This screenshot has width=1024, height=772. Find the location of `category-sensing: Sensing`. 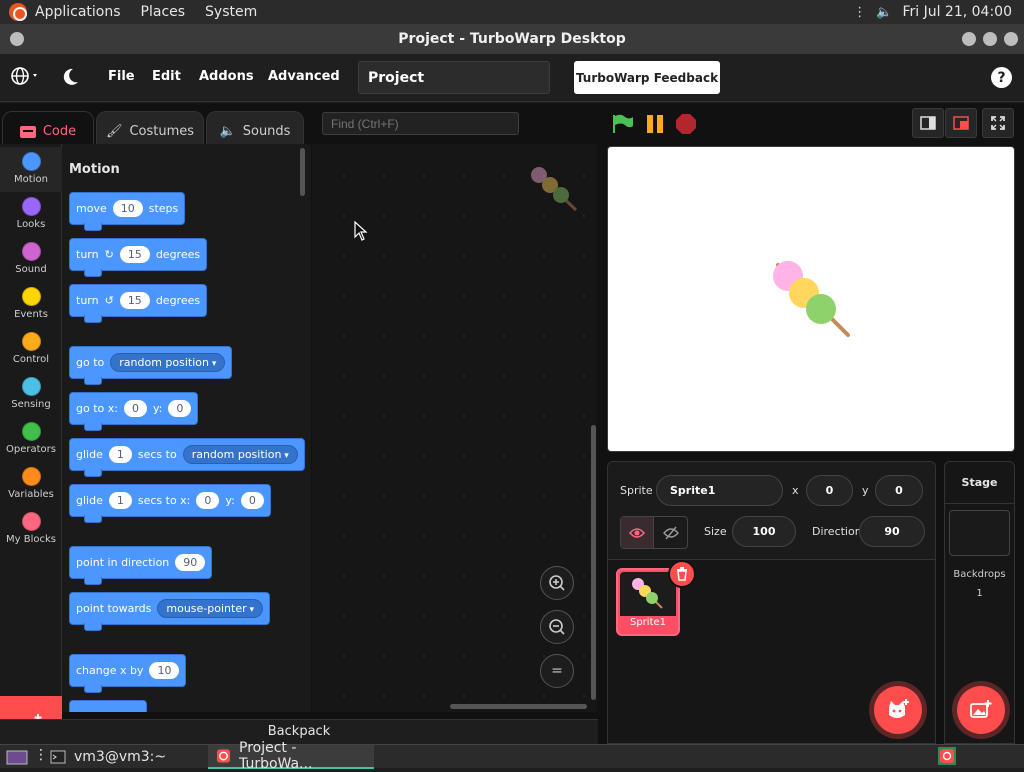

category-sensing: Sensing is located at coordinates (31, 394).